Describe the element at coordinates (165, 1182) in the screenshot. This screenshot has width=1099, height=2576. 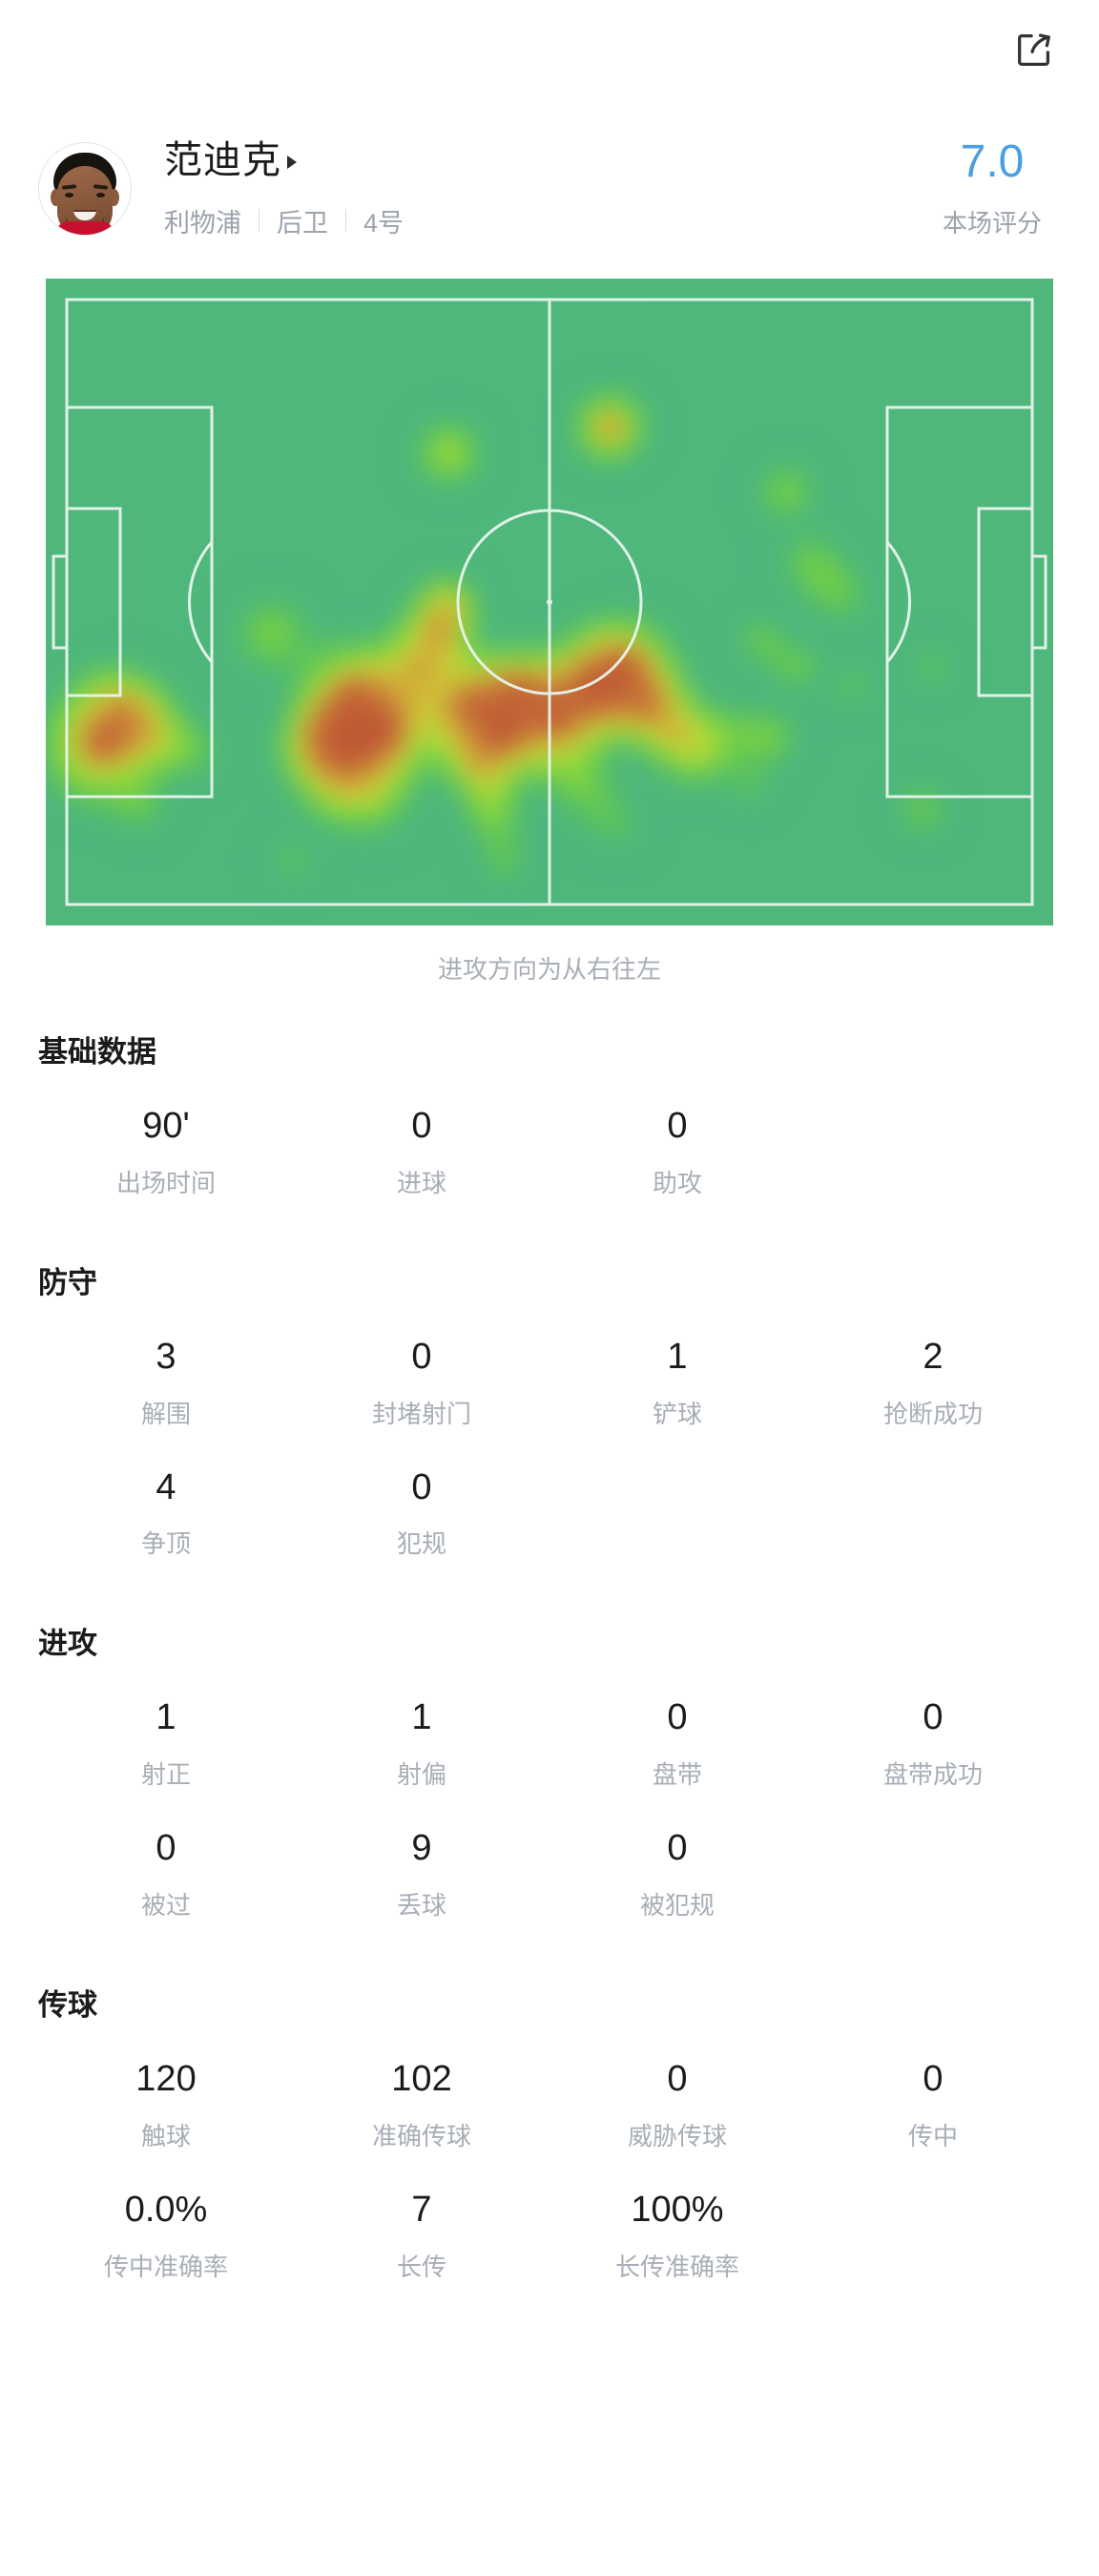
I see `stat-label: 出场时间` at that location.